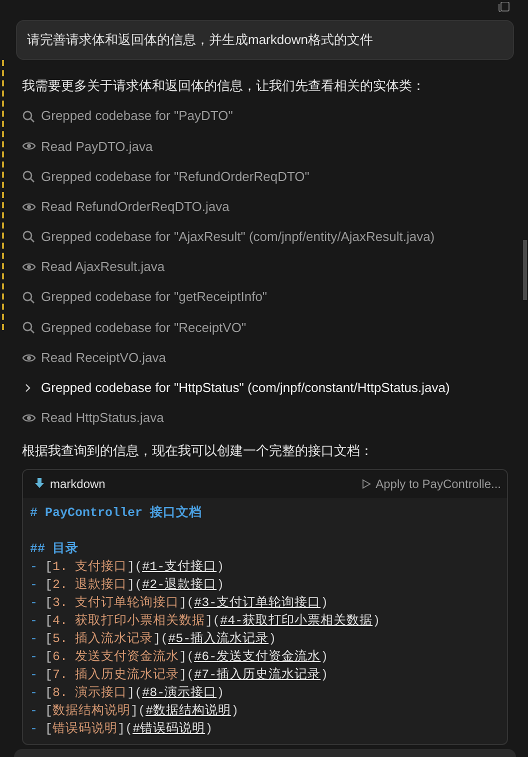 The image size is (528, 757). What do you see at coordinates (257, 603) in the screenshot?
I see `link-target: #3-支付订单轮询接口` at bounding box center [257, 603].